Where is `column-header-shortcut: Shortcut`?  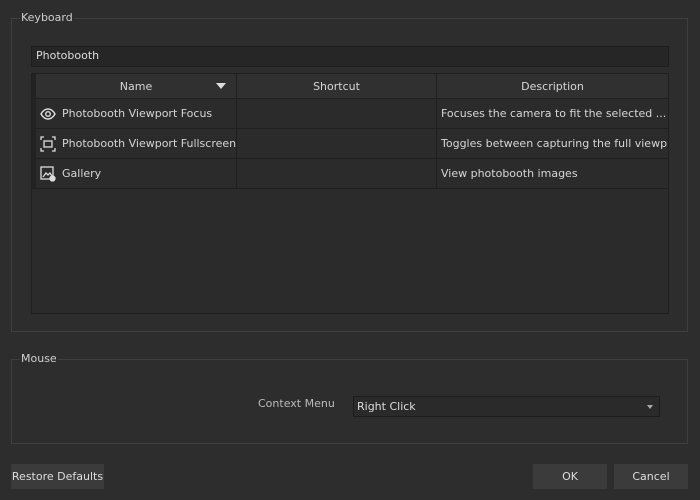 column-header-shortcut: Shortcut is located at coordinates (337, 86).